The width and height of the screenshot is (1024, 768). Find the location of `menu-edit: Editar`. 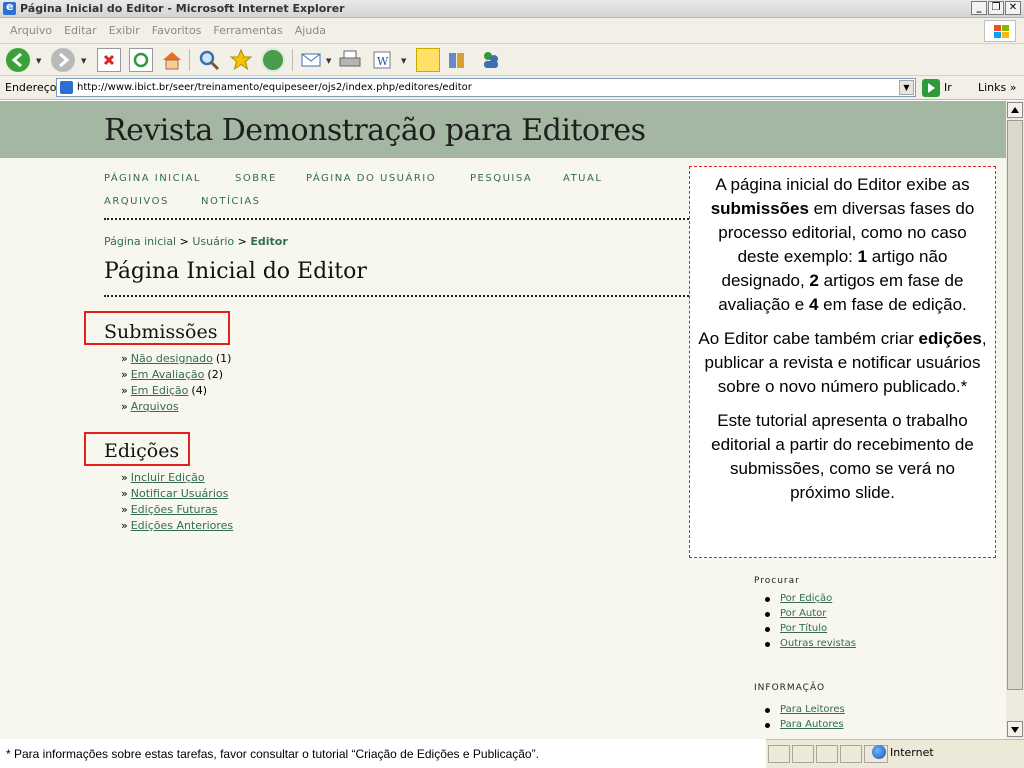

menu-edit: Editar is located at coordinates (80, 30).